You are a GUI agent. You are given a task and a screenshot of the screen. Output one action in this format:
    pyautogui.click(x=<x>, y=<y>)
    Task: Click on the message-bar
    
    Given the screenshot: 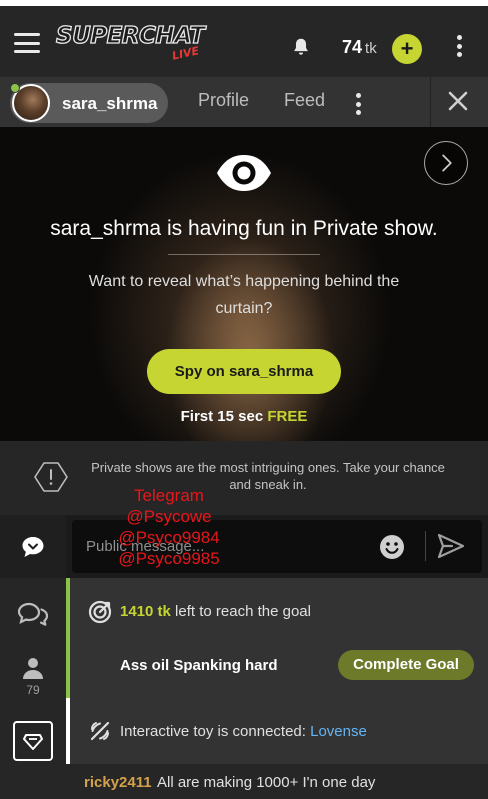 What is the action you would take?
    pyautogui.click(x=277, y=546)
    